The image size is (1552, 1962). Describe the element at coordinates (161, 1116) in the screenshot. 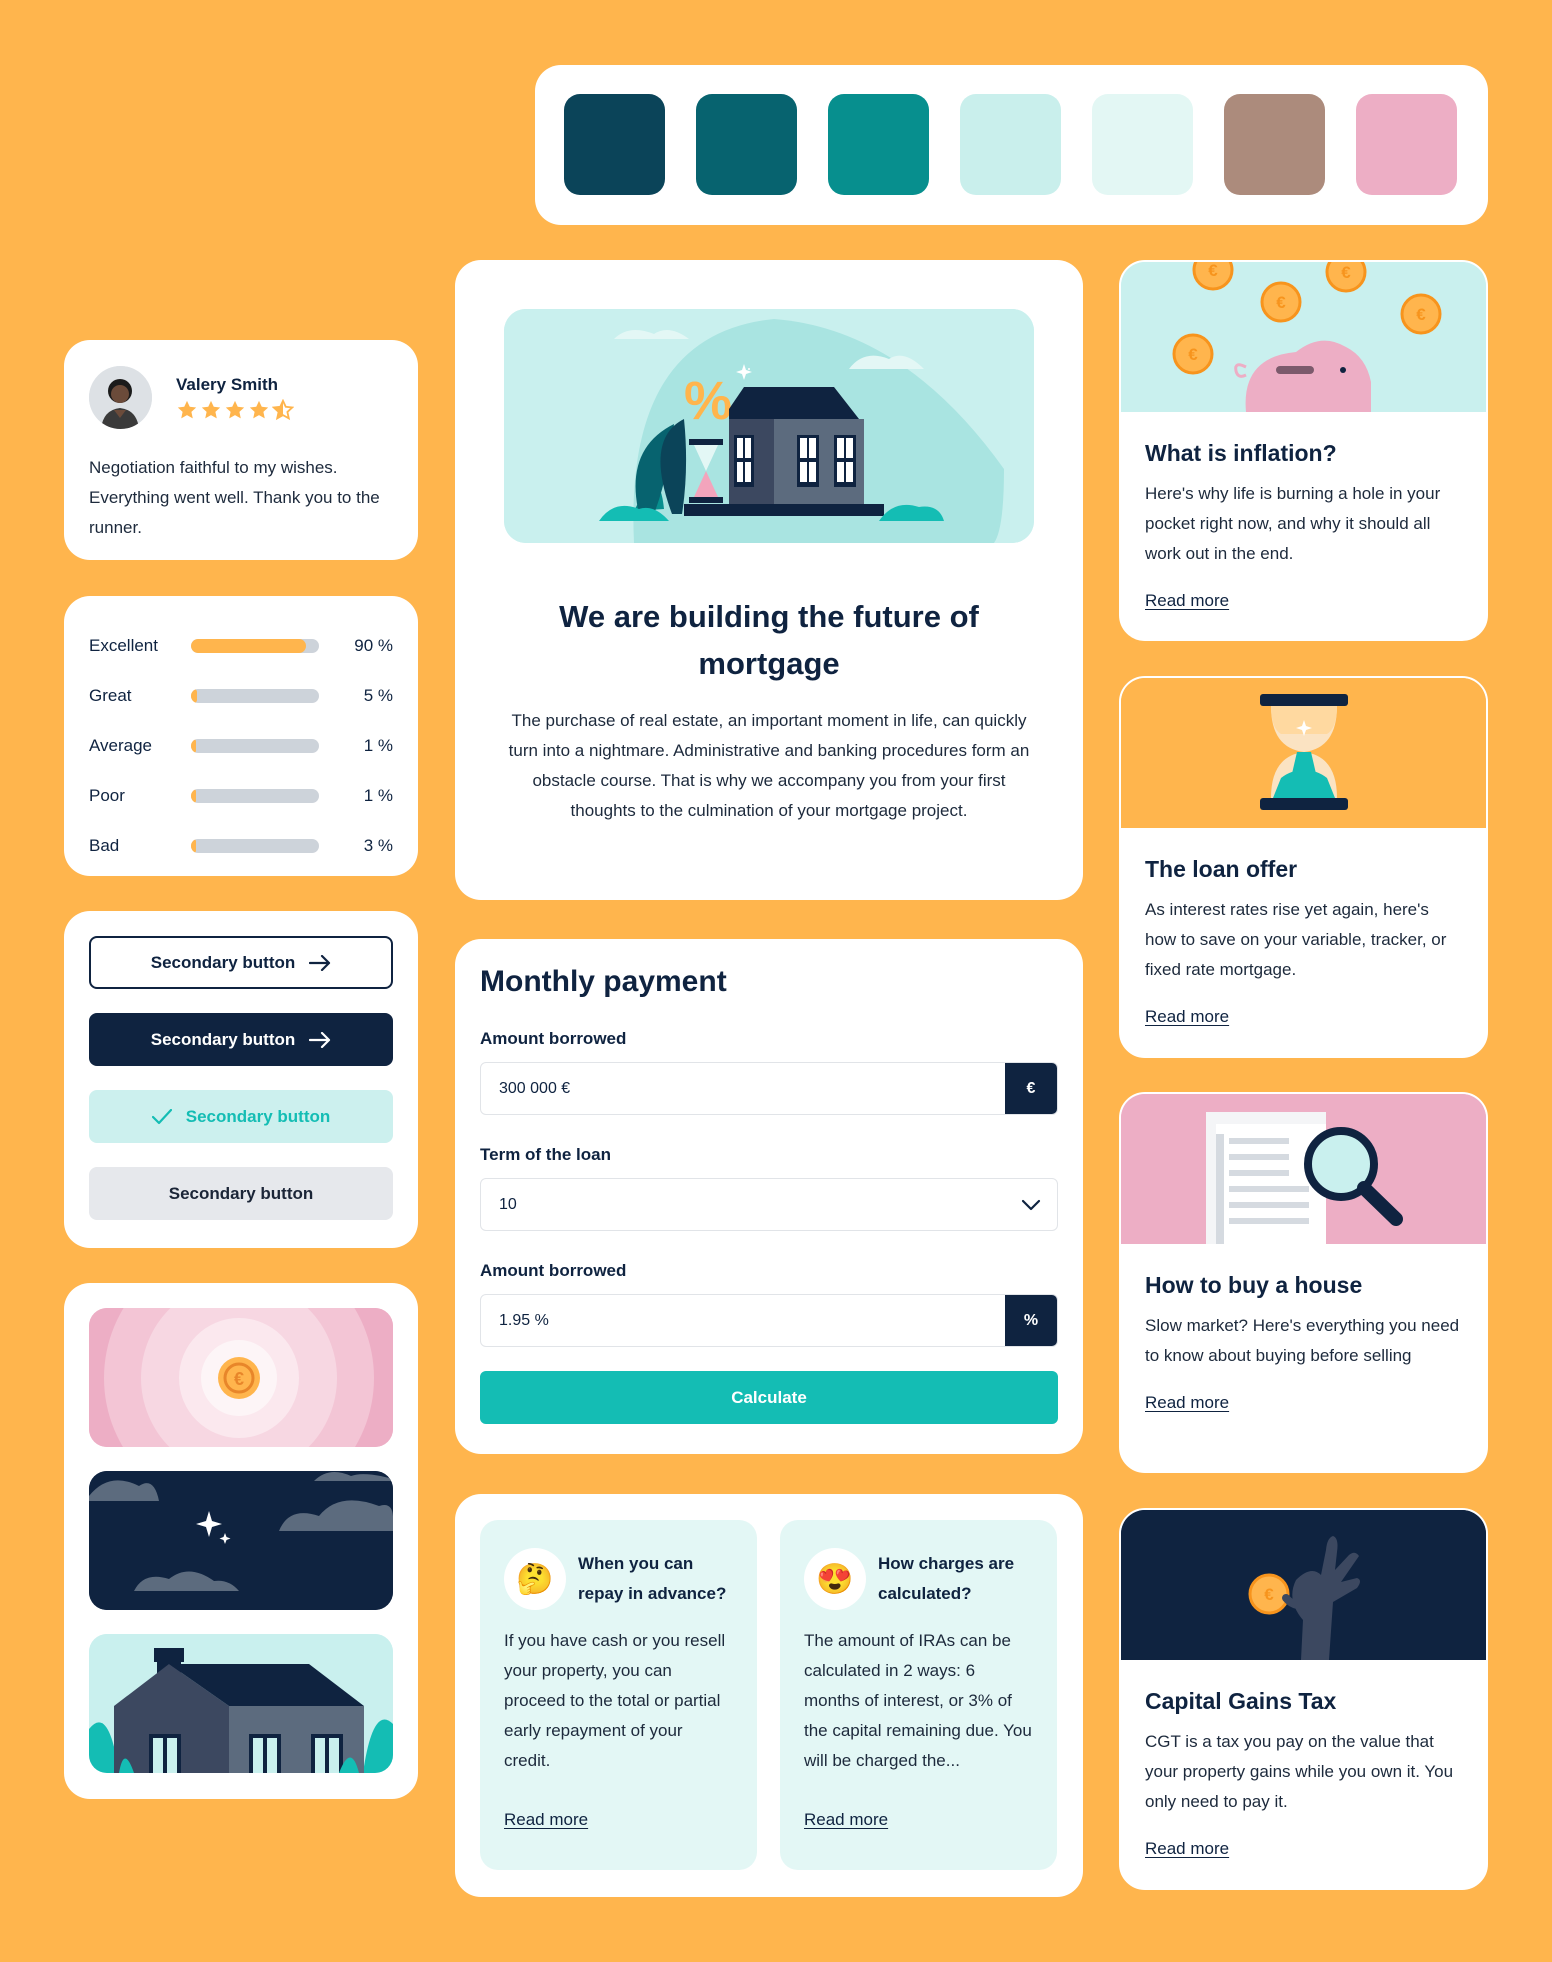

I see `check-icon` at that location.